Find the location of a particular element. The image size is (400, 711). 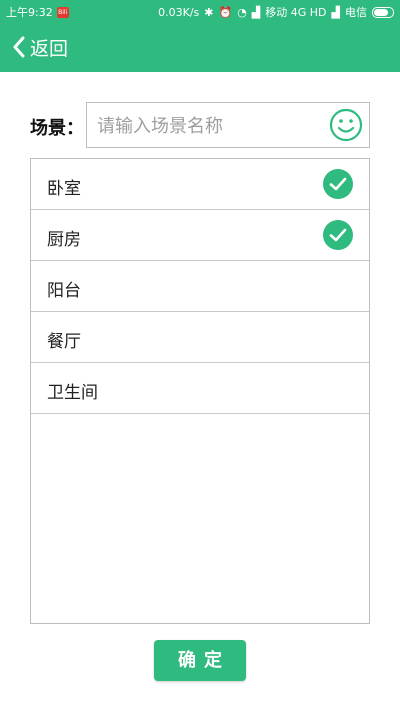

scene-name-input is located at coordinates (207, 126).